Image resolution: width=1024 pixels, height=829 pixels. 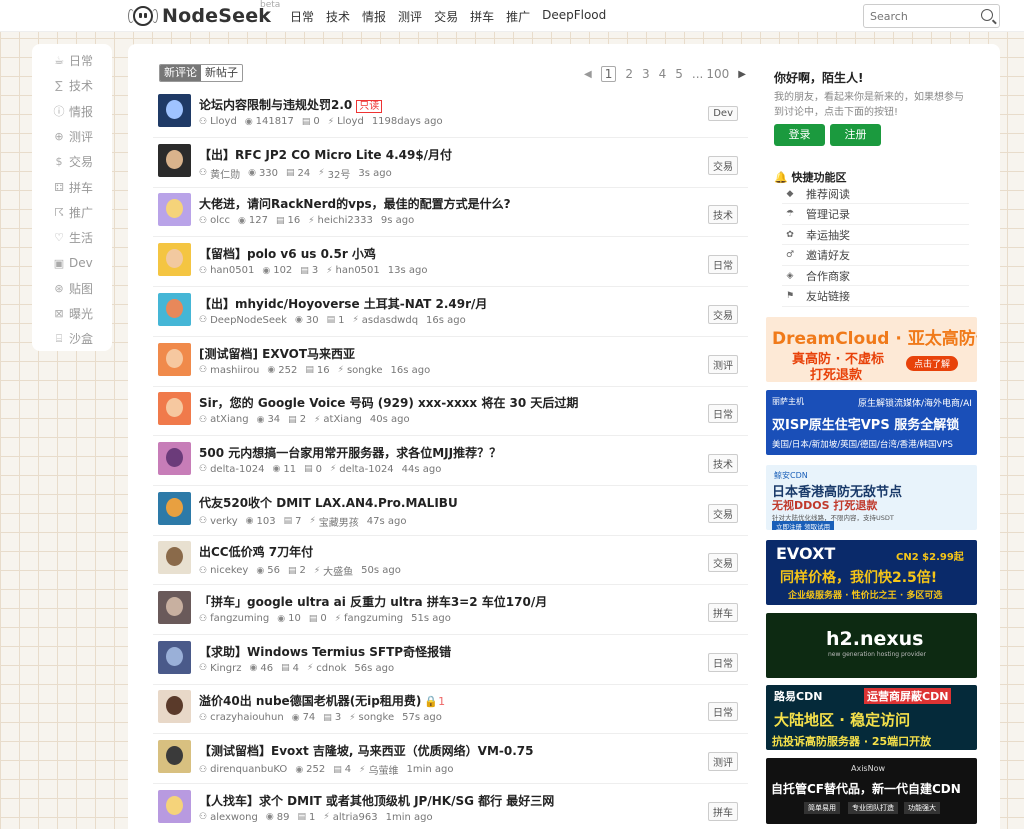 What do you see at coordinates (234, 618) in the screenshot?
I see `meta-author: ⚇ fangzuming` at bounding box center [234, 618].